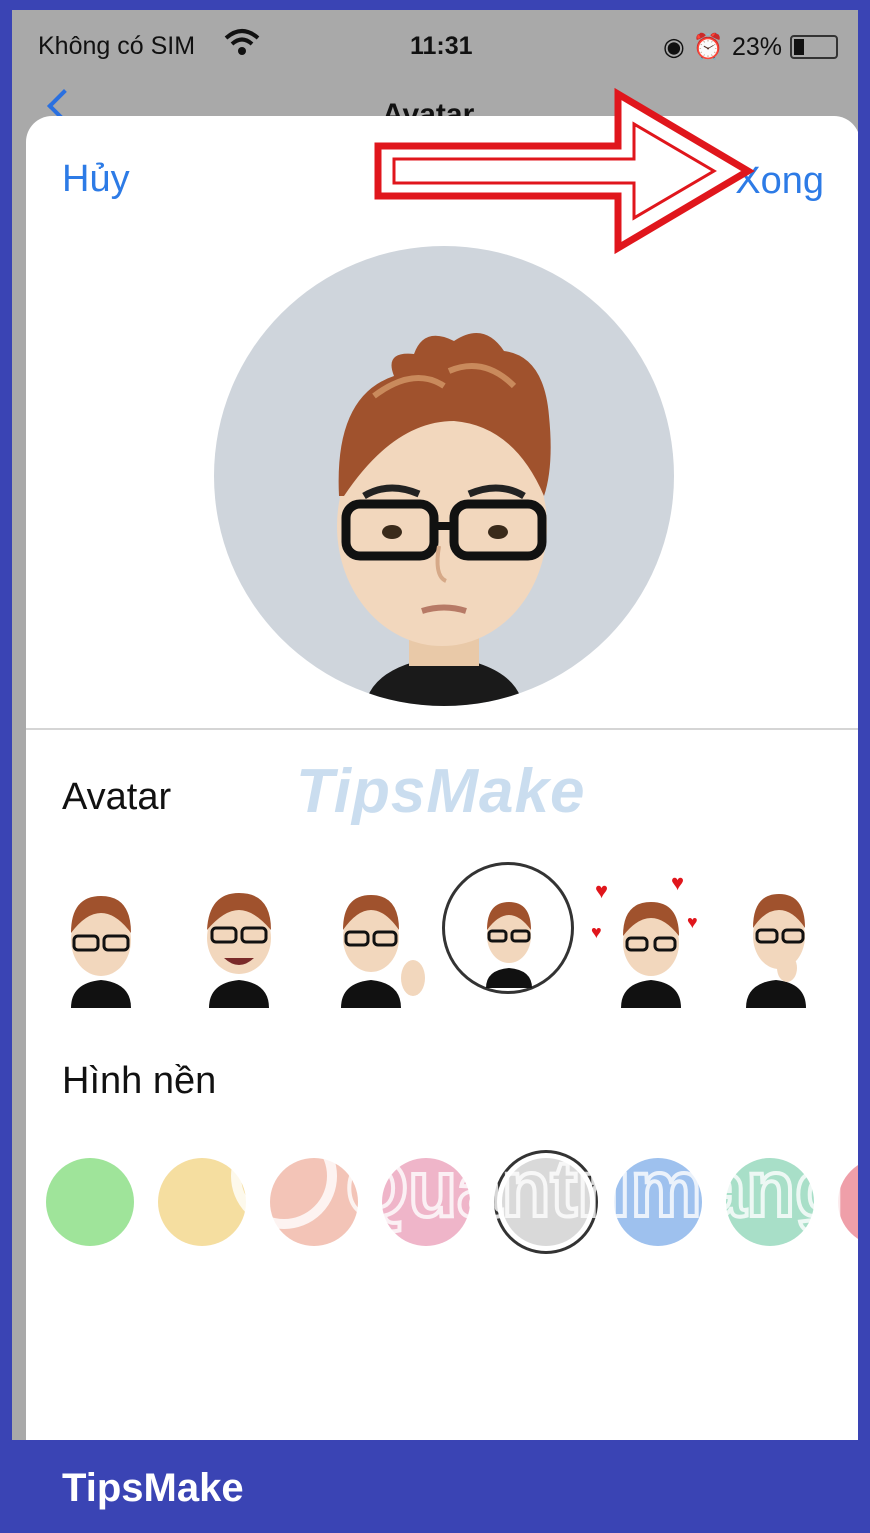  Describe the element at coordinates (508, 935) in the screenshot. I see `avatar-pose-option-selected` at that location.